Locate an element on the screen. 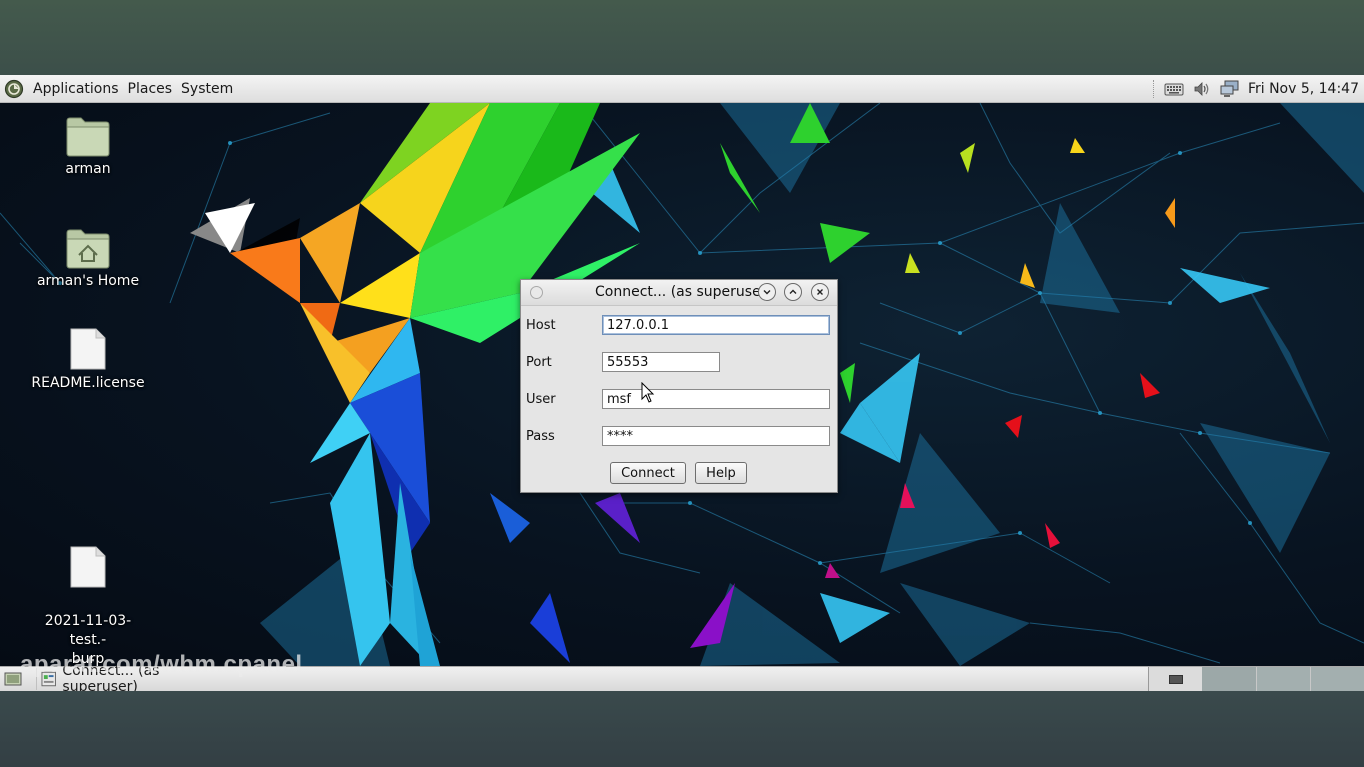 This screenshot has width=1364, height=767. desktop-icon-burp-file: 2021-11-03-test.- burp is located at coordinates (88, 596).